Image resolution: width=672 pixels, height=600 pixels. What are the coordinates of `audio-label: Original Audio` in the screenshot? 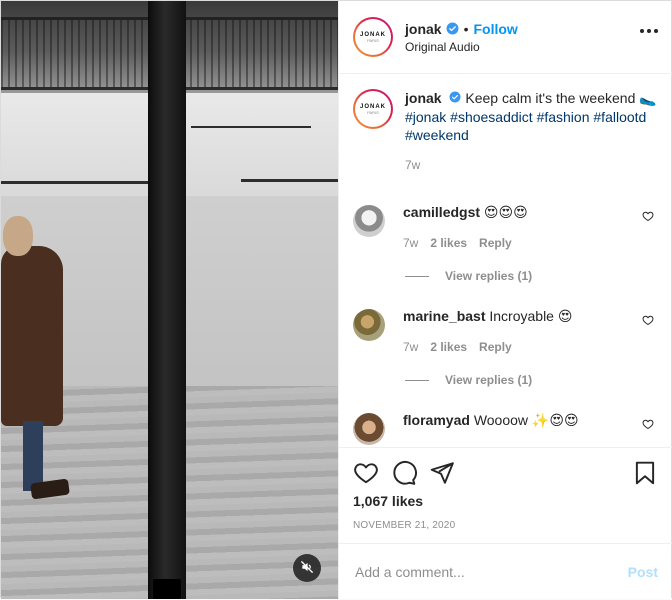 It's located at (461, 47).